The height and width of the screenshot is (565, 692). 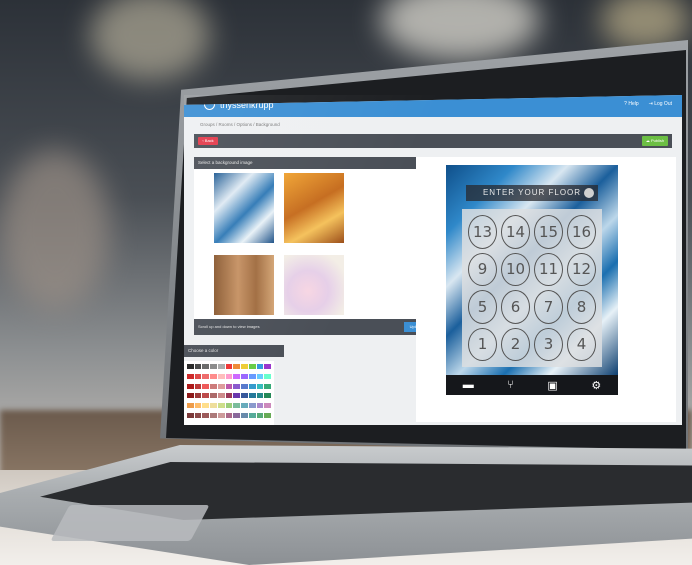 What do you see at coordinates (208, 141) in the screenshot?
I see `back-button: ‹ Back` at bounding box center [208, 141].